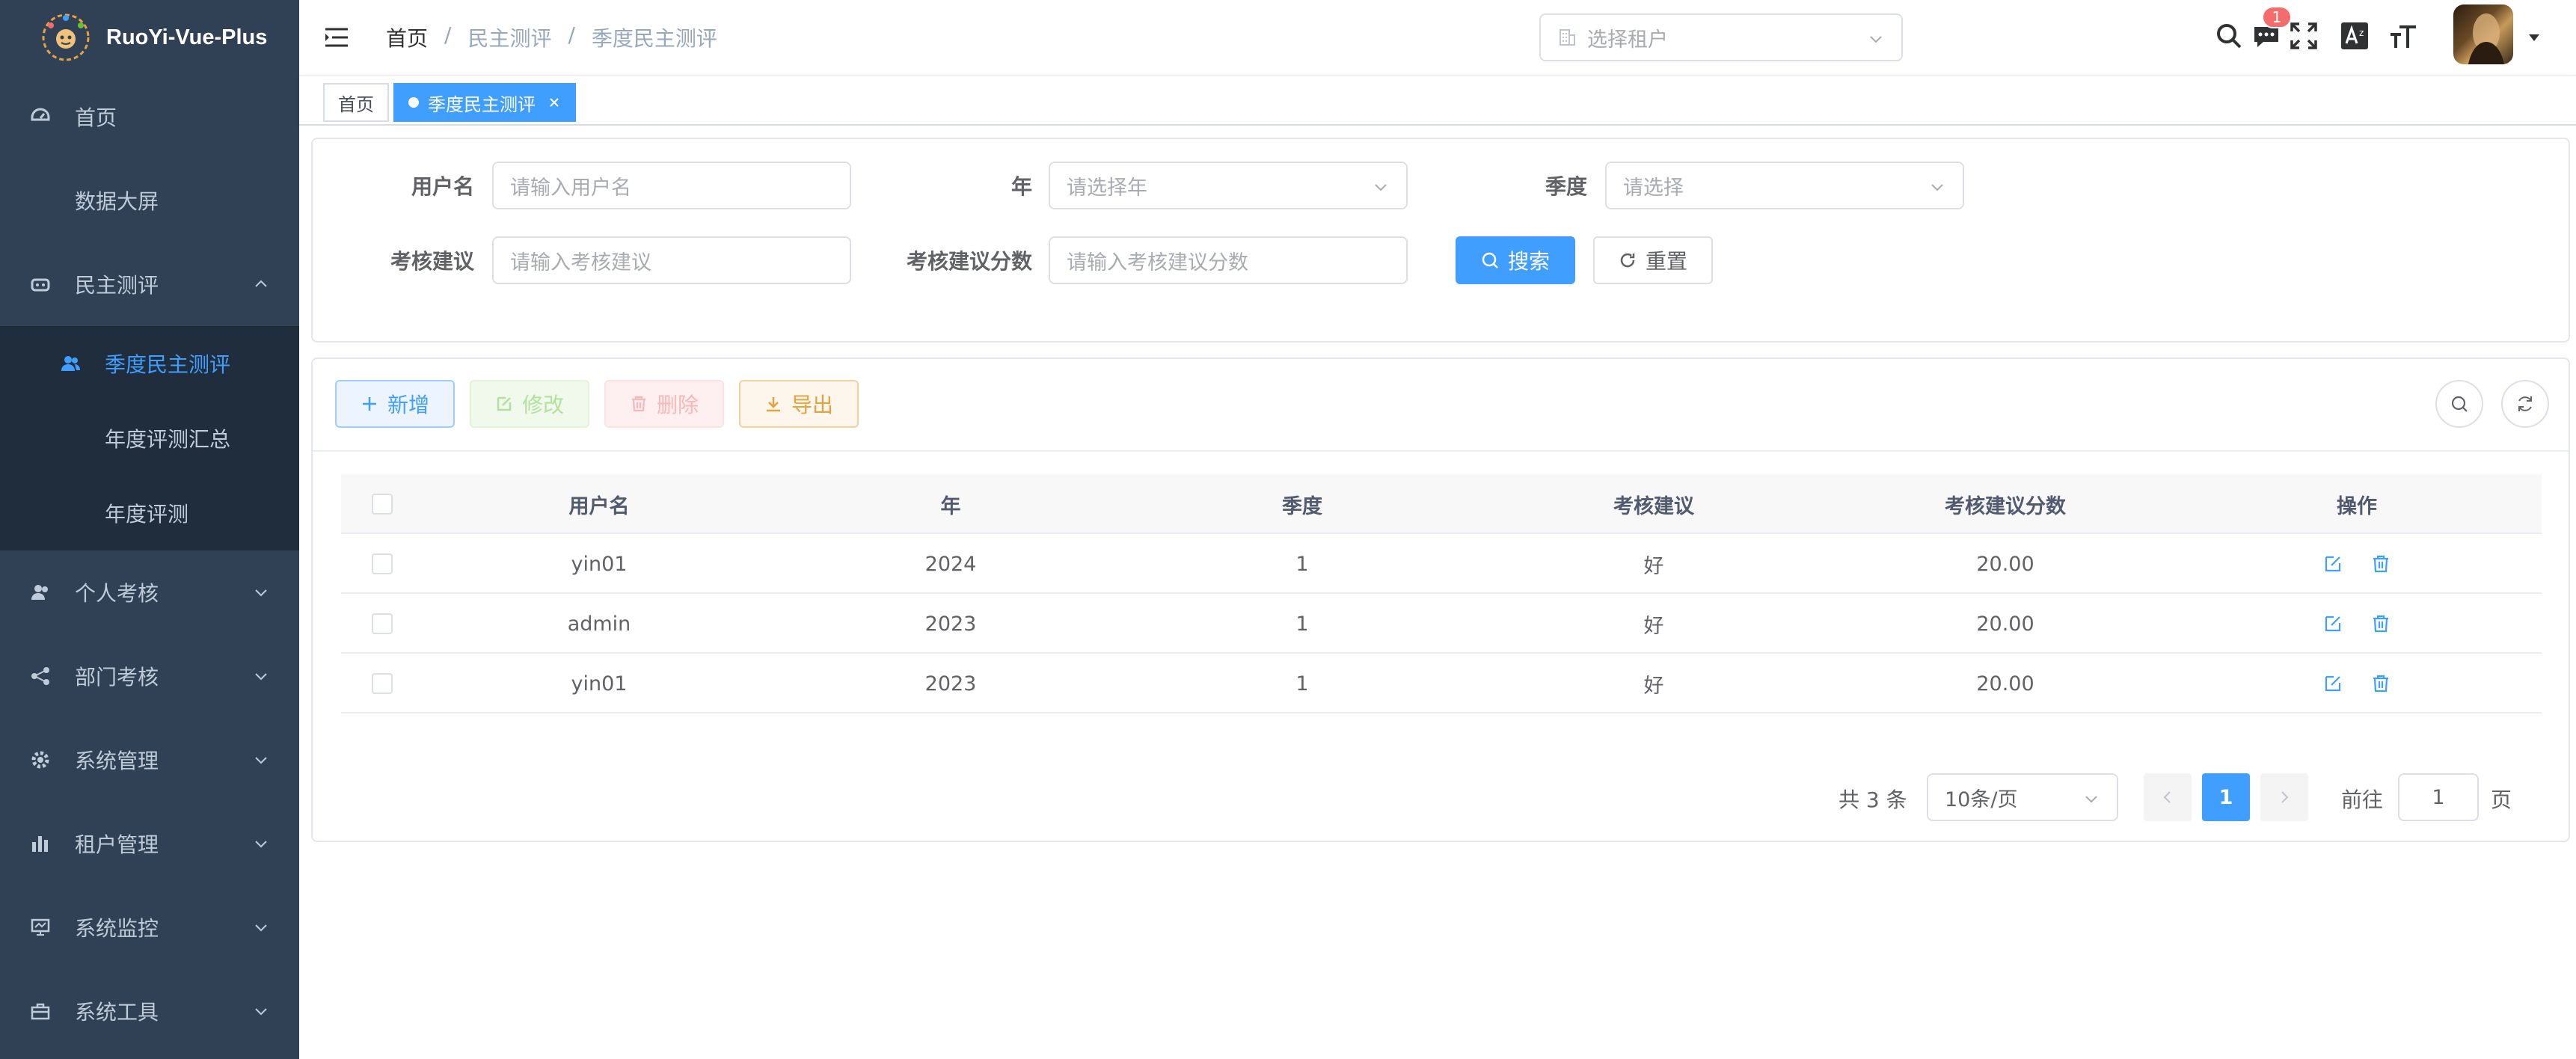  Describe the element at coordinates (599, 684) in the screenshot. I see `cell-username: yin01` at that location.